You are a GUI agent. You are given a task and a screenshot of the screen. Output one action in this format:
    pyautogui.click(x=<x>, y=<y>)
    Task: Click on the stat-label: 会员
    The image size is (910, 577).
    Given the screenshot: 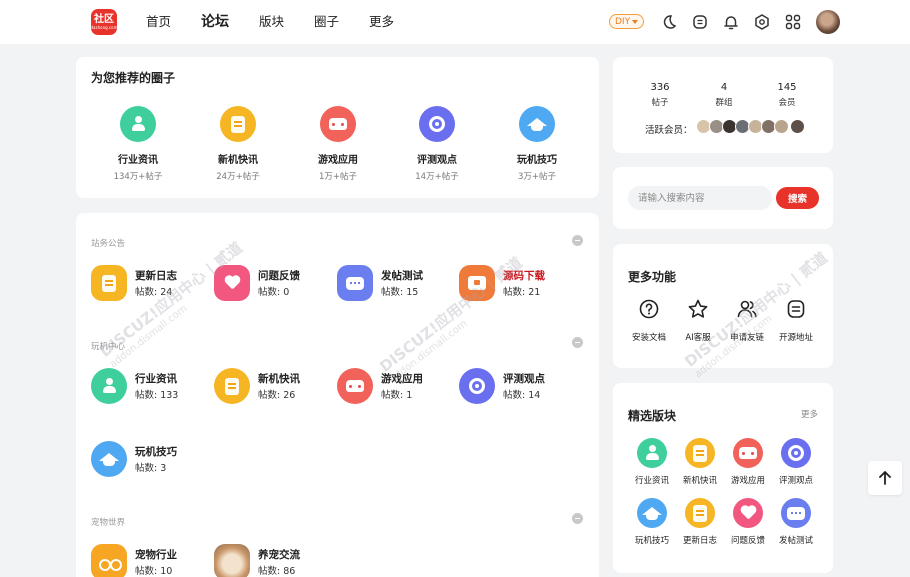 What is the action you would take?
    pyautogui.click(x=787, y=103)
    